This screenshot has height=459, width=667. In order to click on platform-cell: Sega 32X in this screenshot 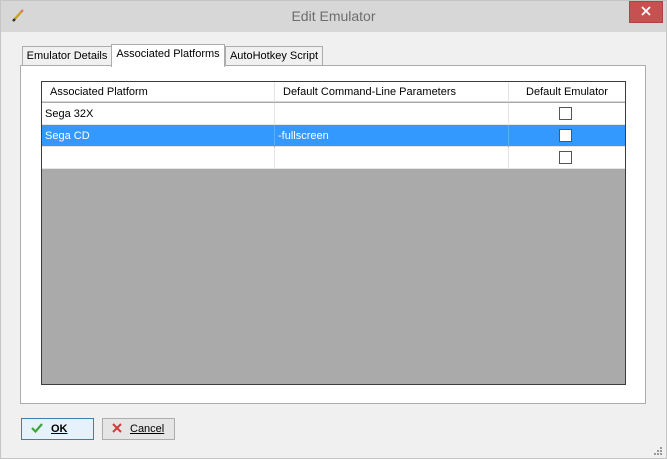, I will do `click(158, 114)`.